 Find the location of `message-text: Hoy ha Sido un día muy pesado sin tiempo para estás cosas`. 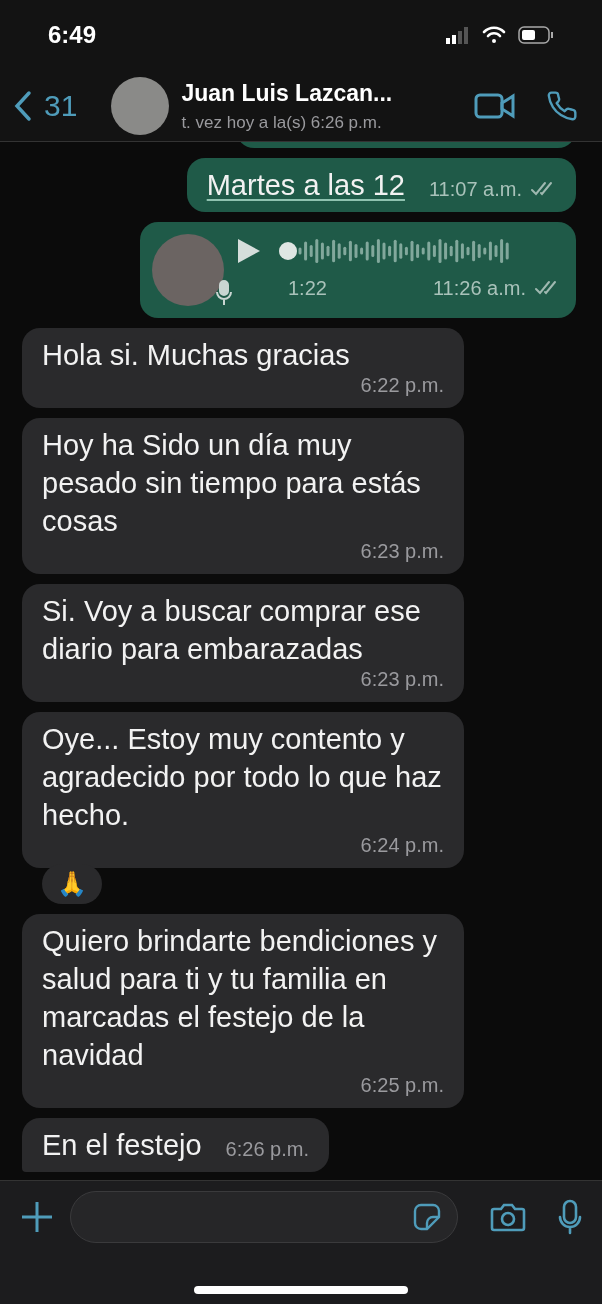

message-text: Hoy ha Sido un día muy pesado sin tiempo para estás cosas is located at coordinates (232, 483).